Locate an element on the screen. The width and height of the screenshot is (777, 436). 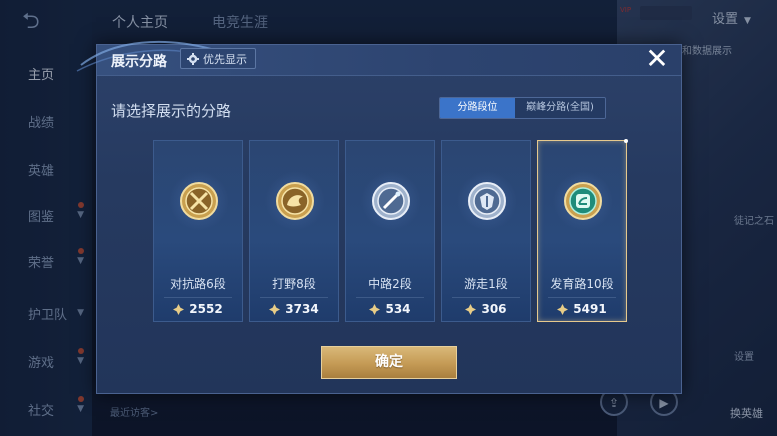
lane-rank-name: 中路2段 is located at coordinates (390, 284).